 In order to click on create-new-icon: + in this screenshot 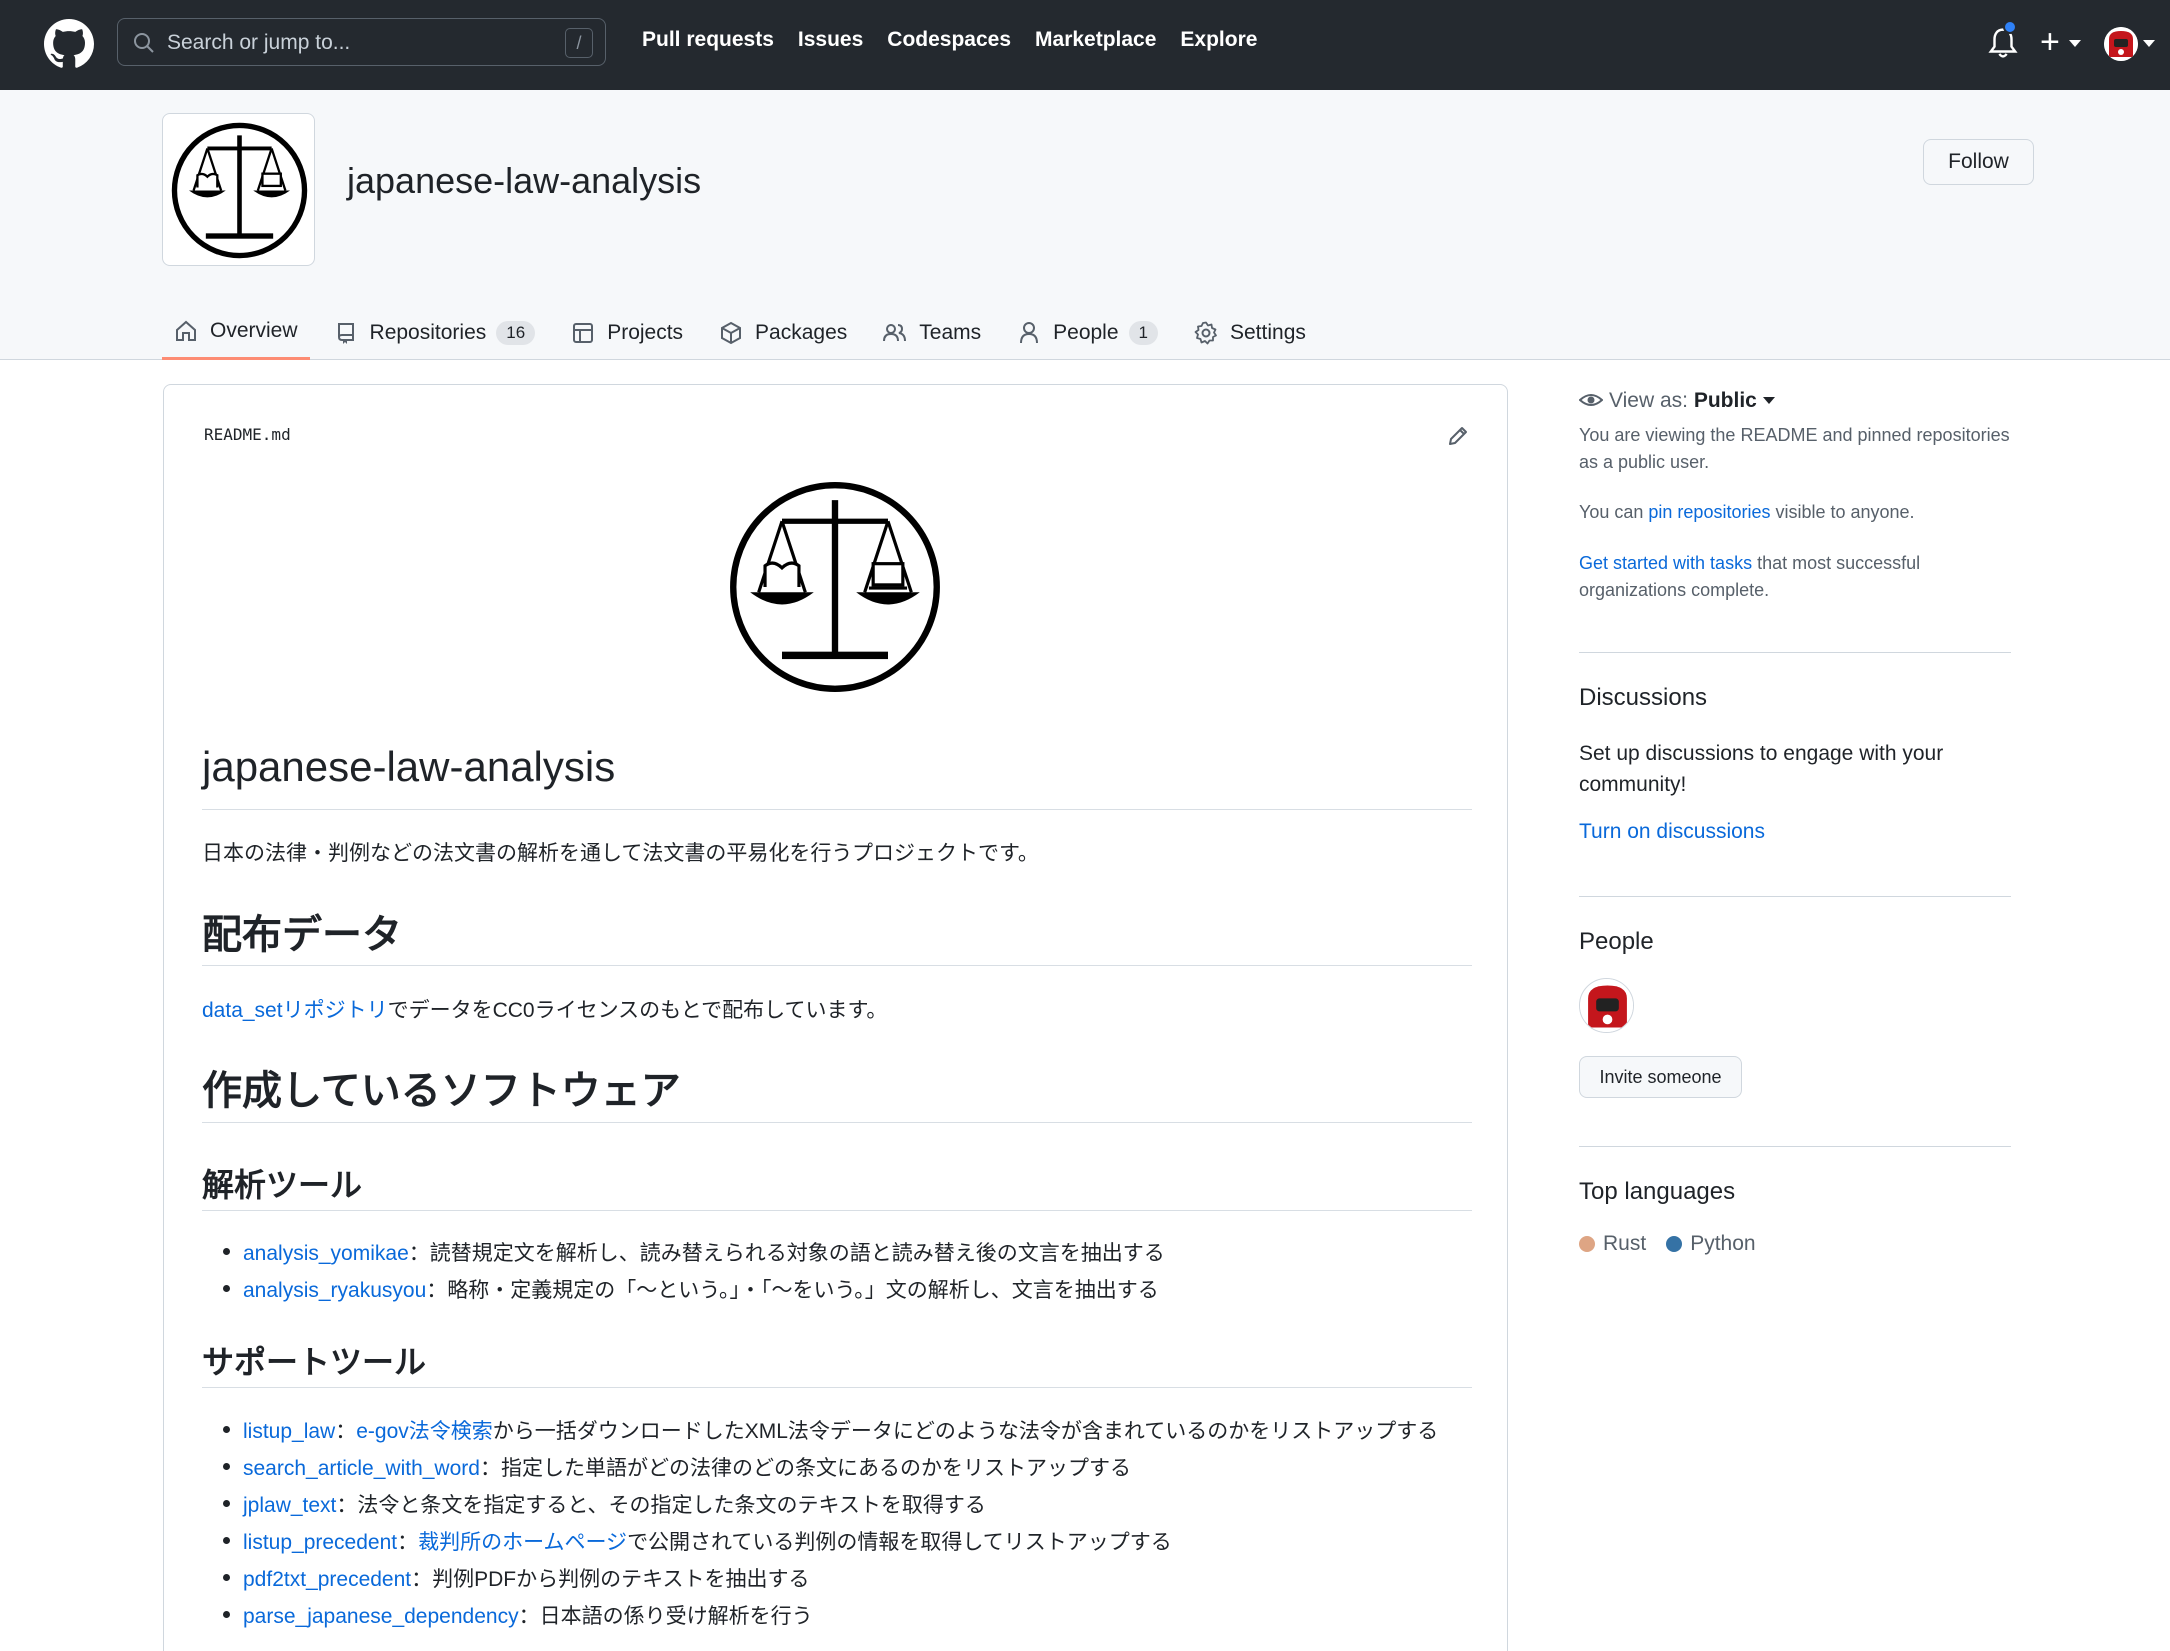, I will do `click(2050, 42)`.